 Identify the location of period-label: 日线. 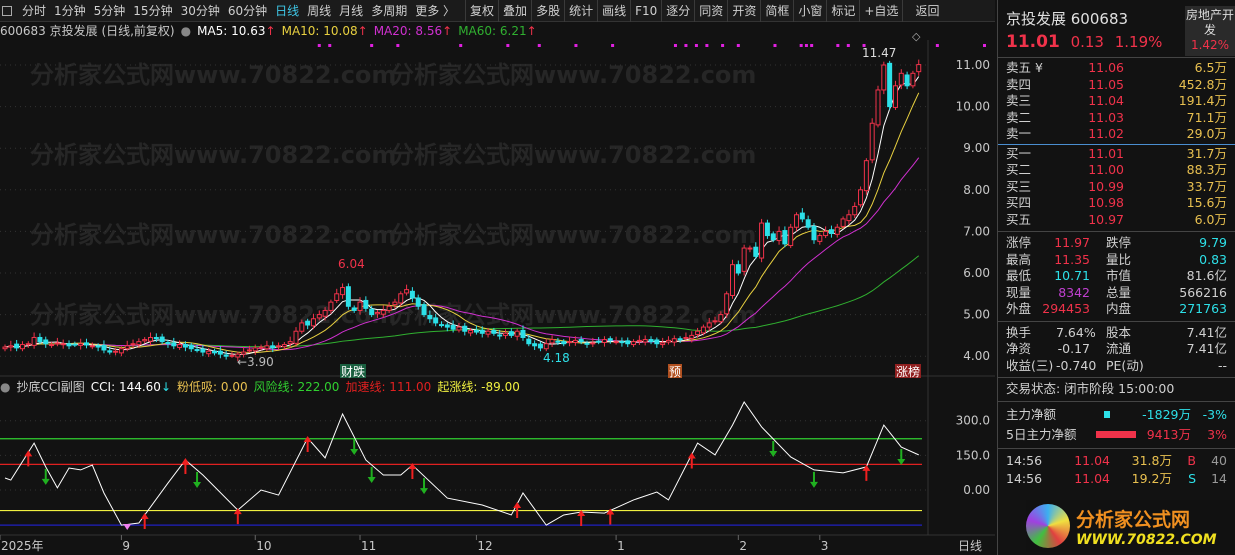
(970, 546).